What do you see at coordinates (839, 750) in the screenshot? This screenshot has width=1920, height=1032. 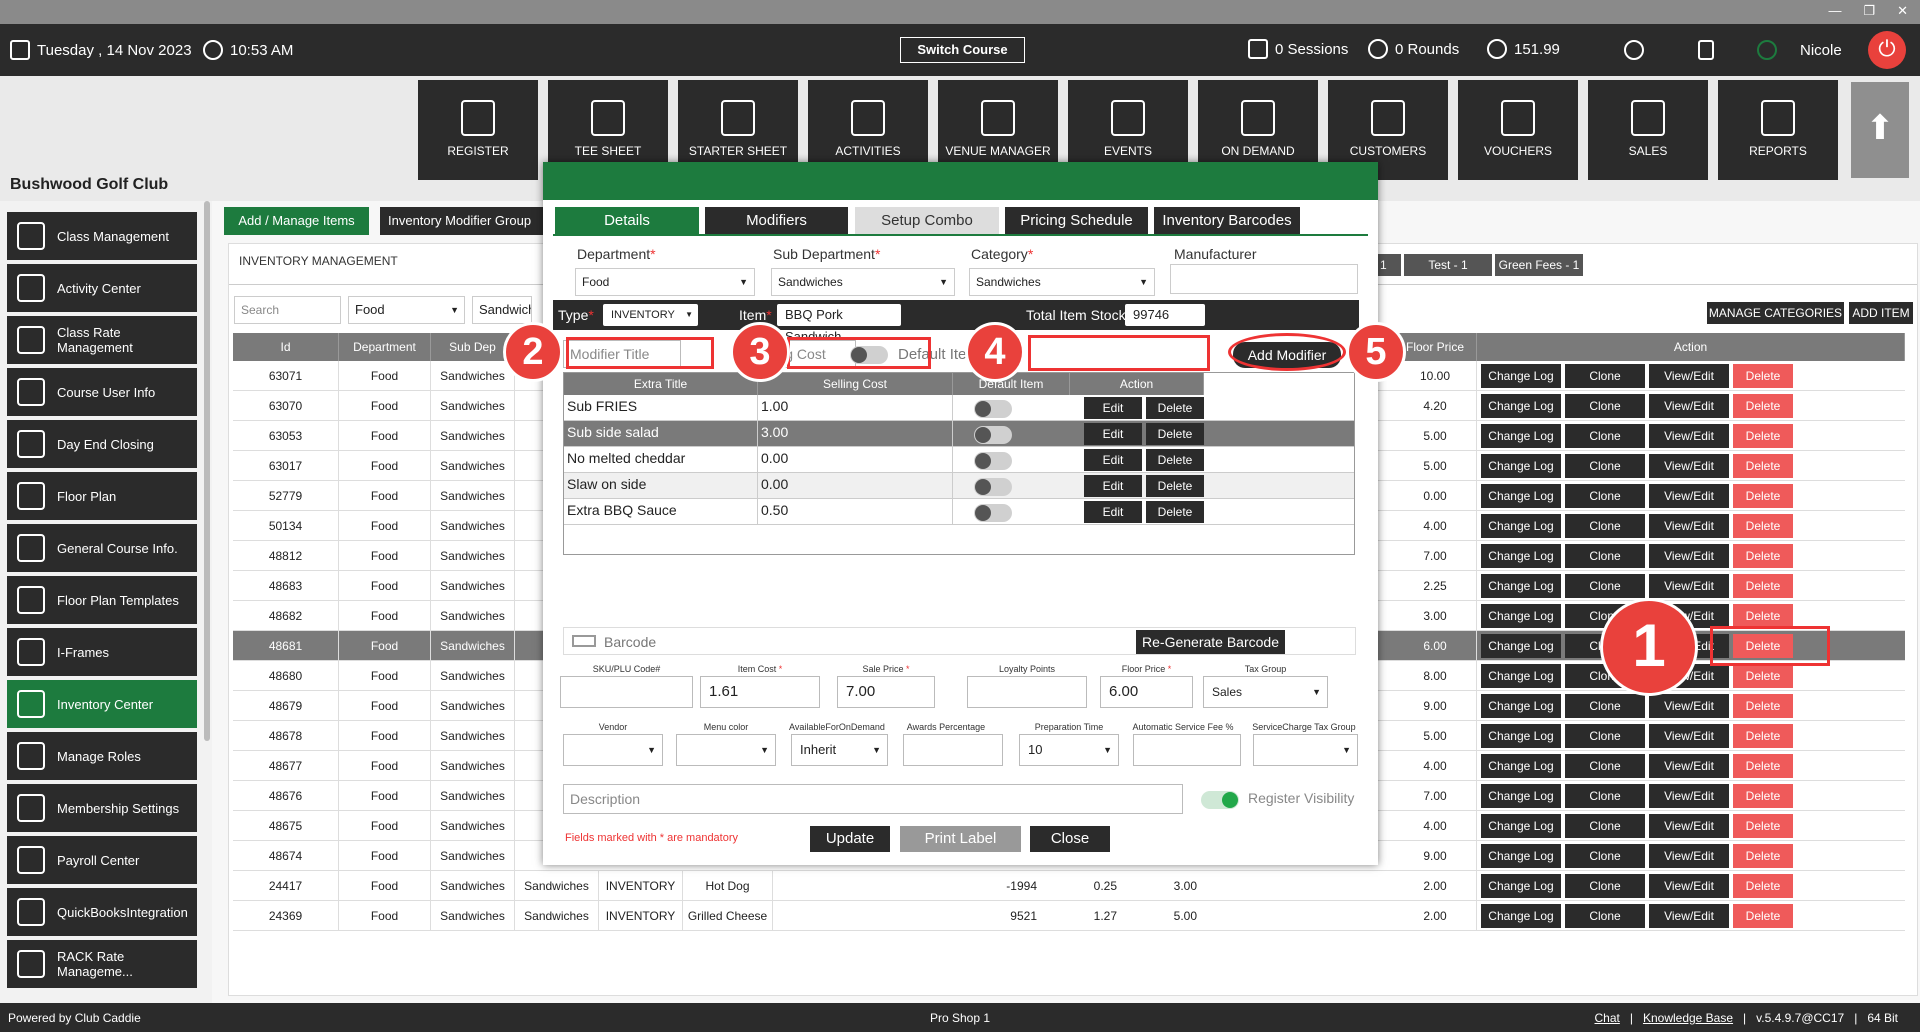 I see `on-demand-select: Inherit ▼` at bounding box center [839, 750].